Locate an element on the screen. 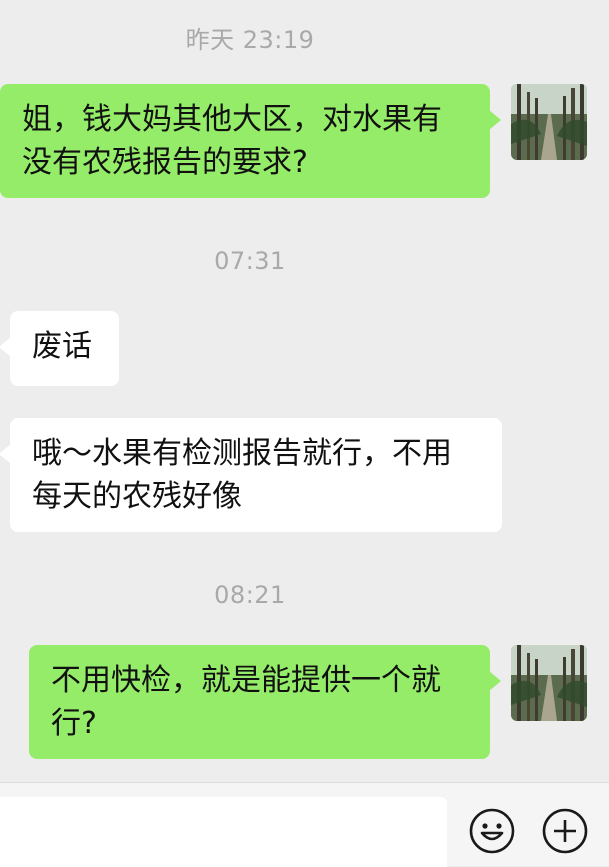  message-input-bar is located at coordinates (304, 824).